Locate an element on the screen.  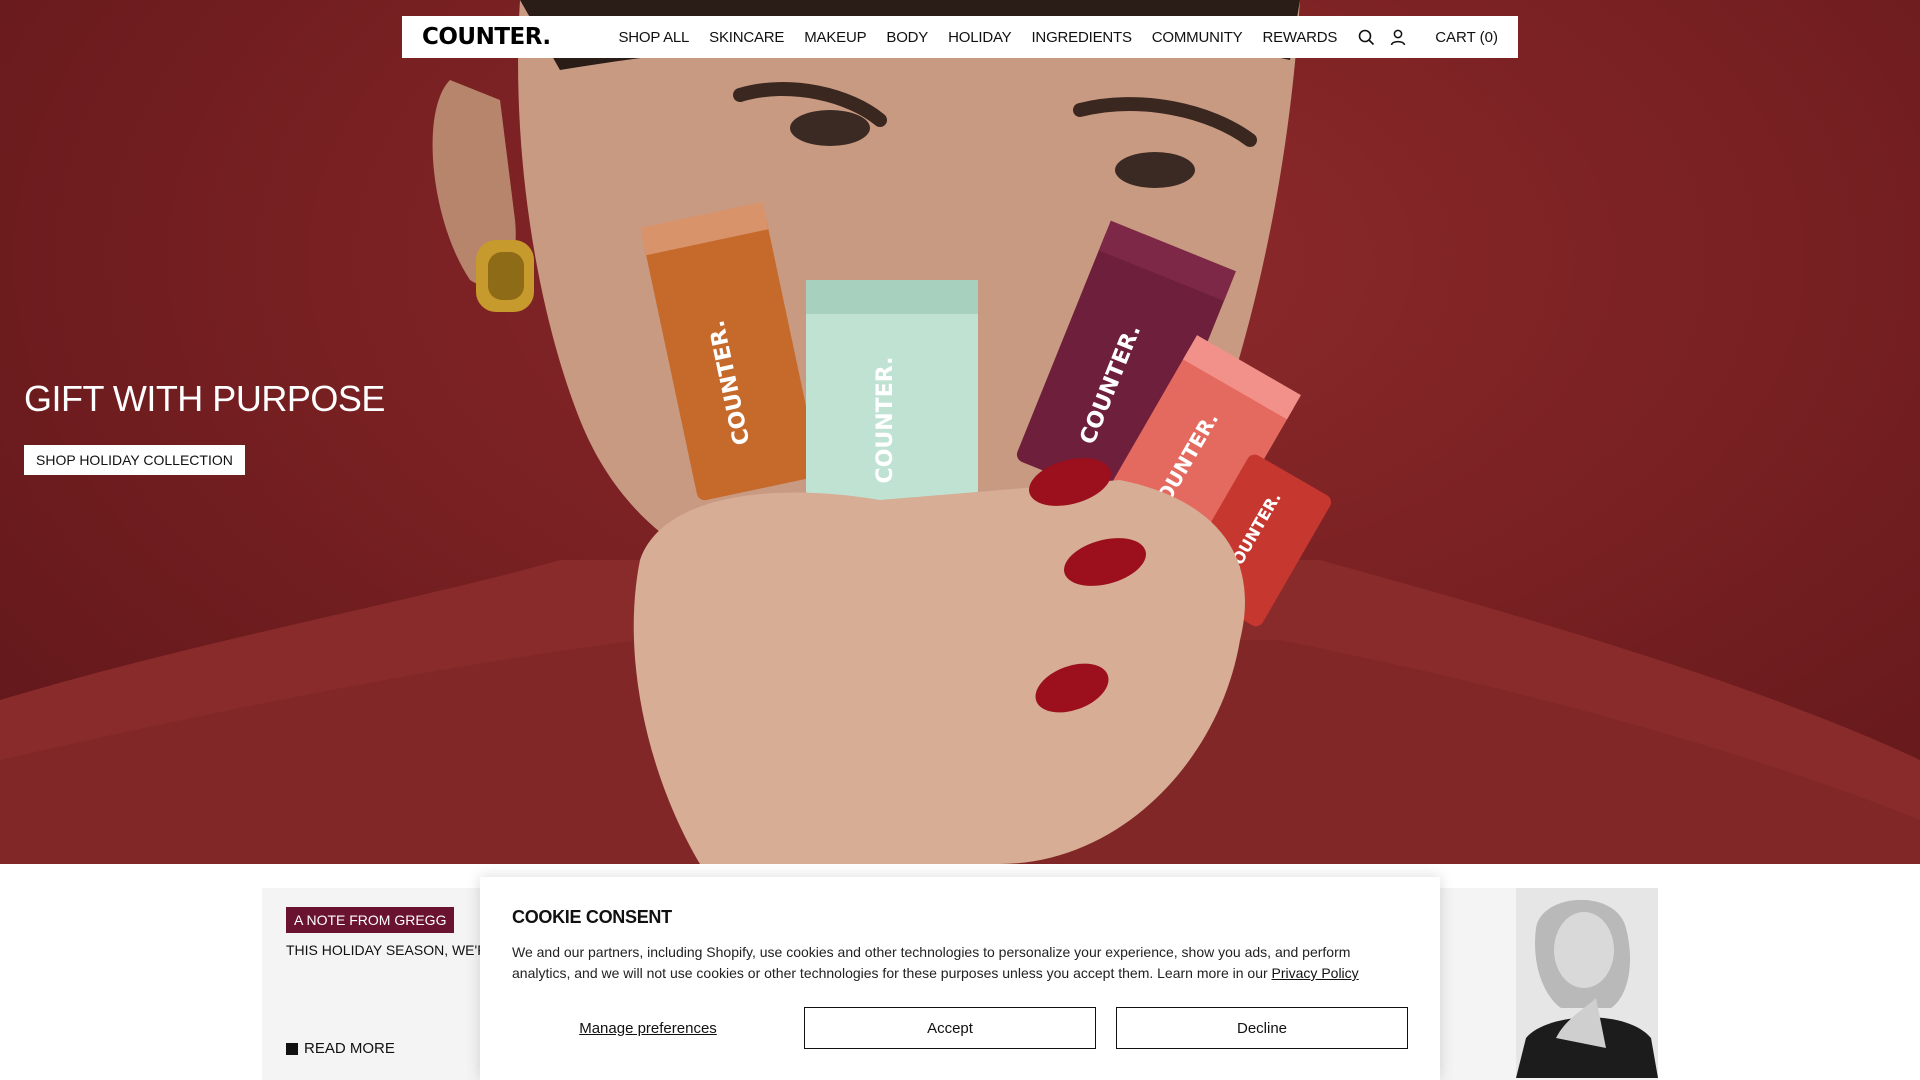
cookie-title: COOKIE CONSENT is located at coordinates (592, 917).